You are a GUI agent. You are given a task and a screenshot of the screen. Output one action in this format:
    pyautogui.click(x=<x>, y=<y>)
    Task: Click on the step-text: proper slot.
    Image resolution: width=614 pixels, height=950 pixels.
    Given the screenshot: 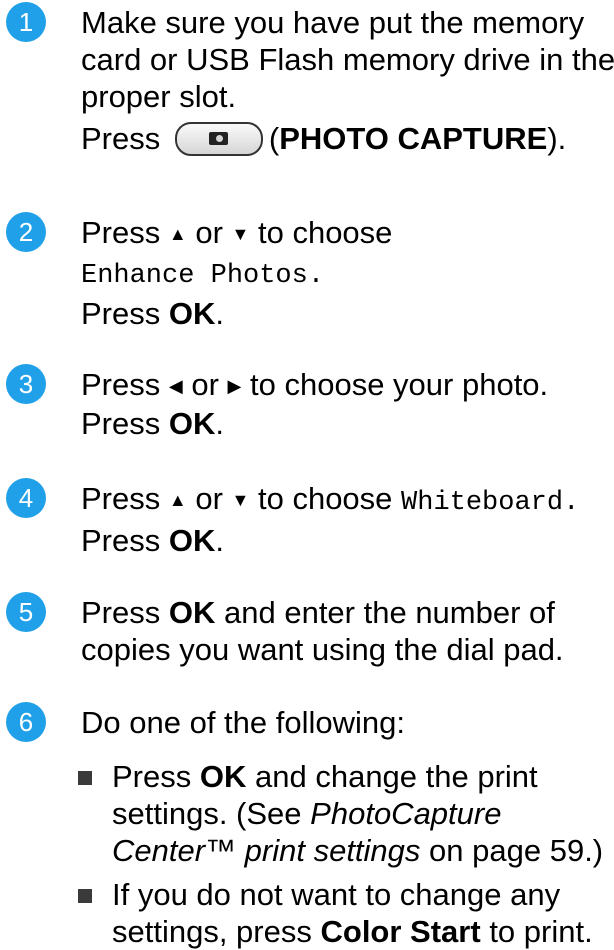 What is the action you would take?
    pyautogui.click(x=159, y=96)
    